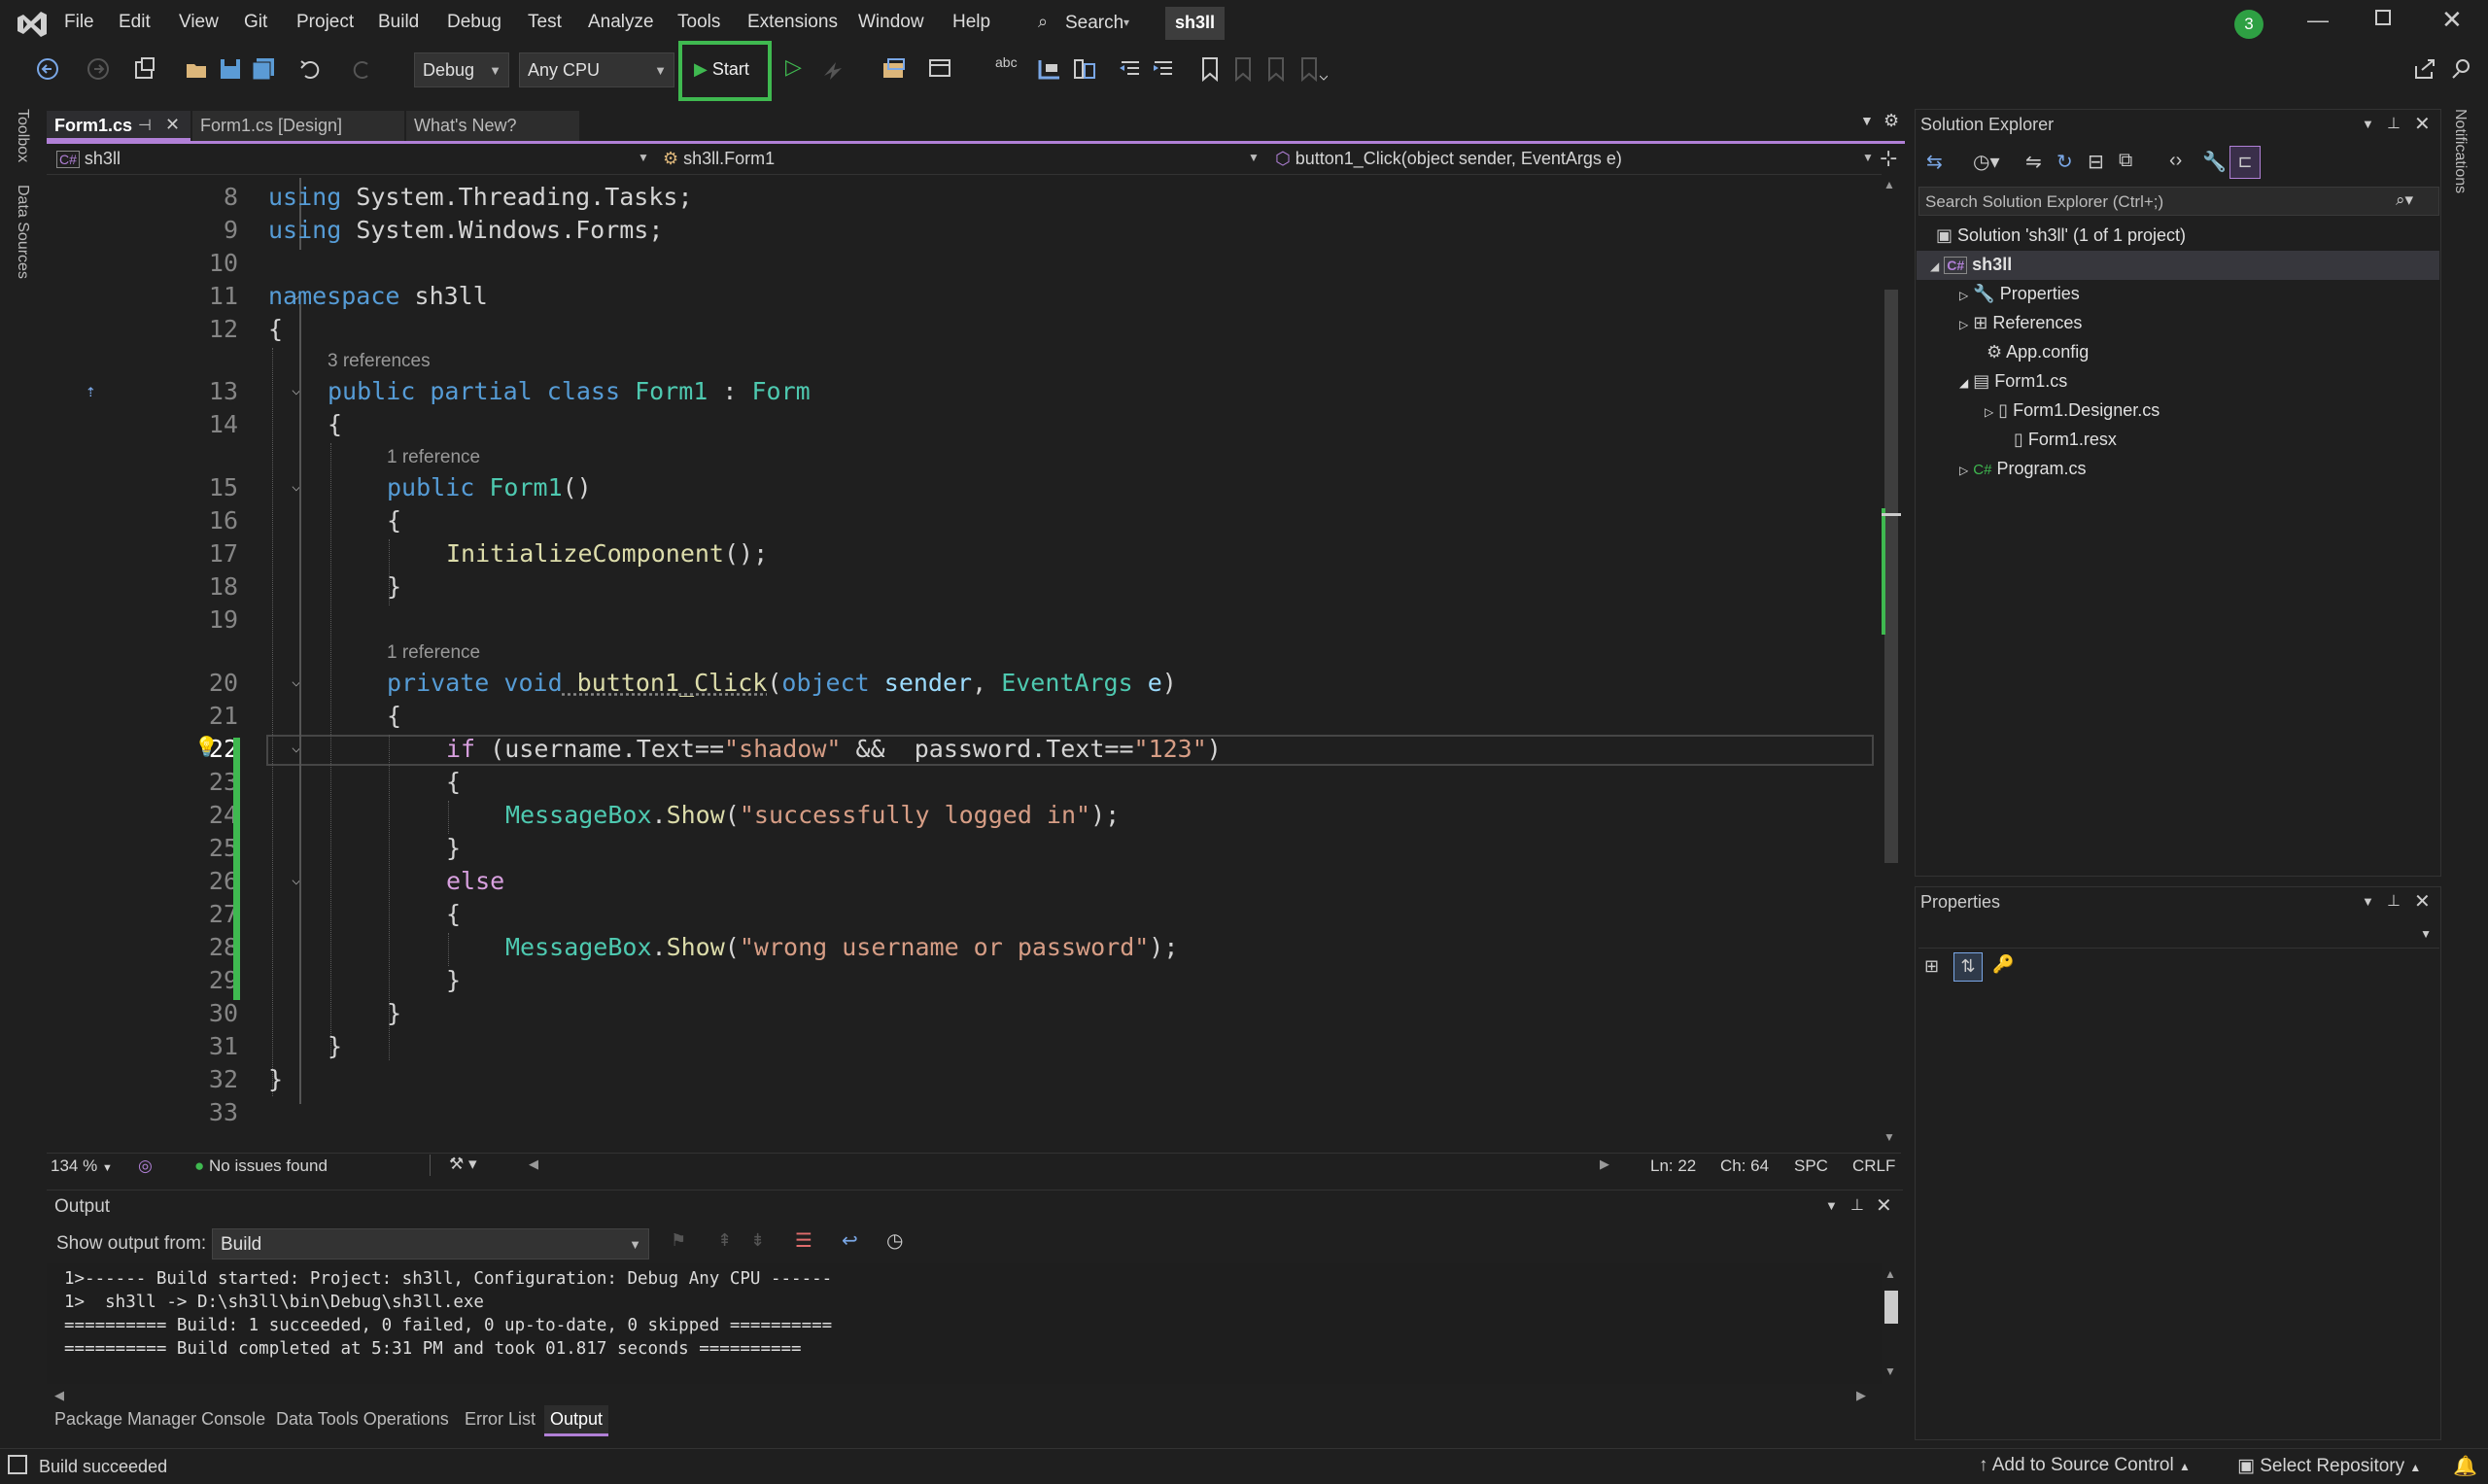 Image resolution: width=2488 pixels, height=1484 pixels. What do you see at coordinates (2452, 20) in the screenshot?
I see `close-window-icon: ✕` at bounding box center [2452, 20].